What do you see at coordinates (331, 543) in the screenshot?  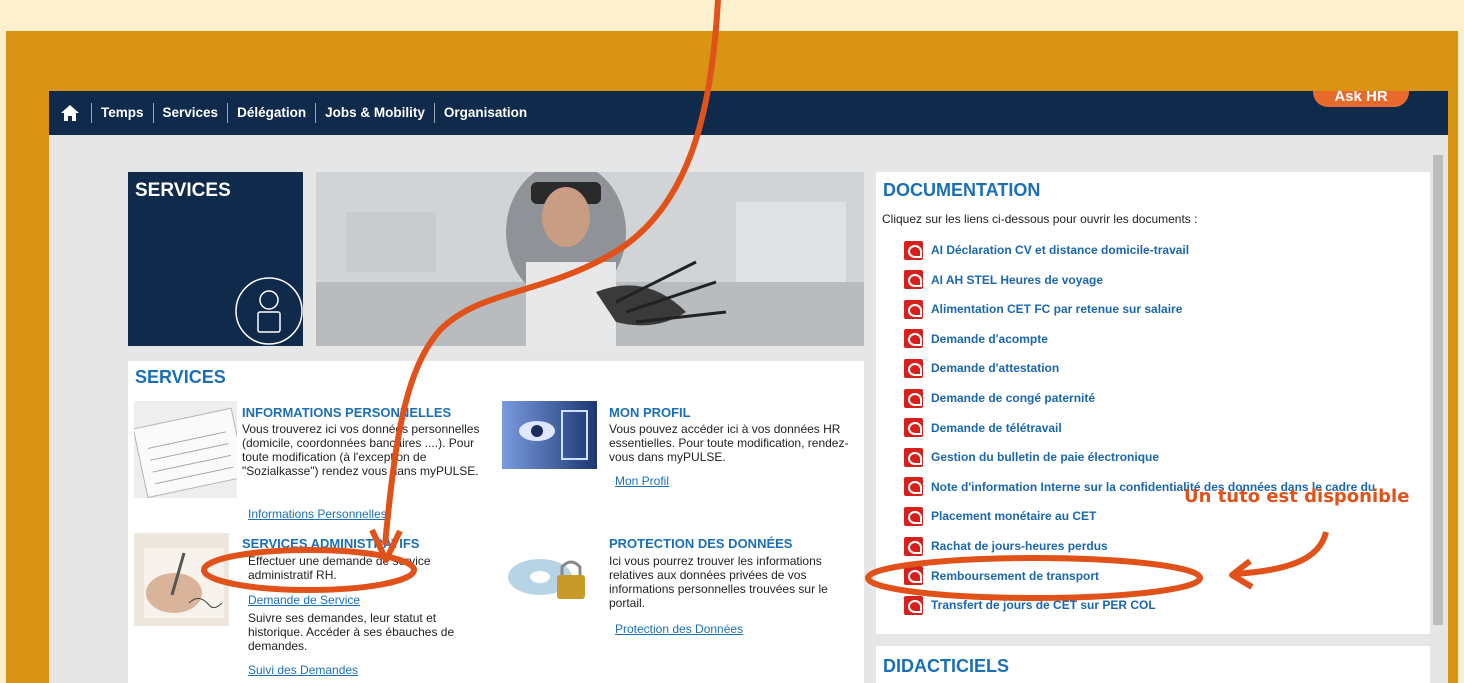 I see `services-admin-title: SERVICES ADMINISTRATIFS` at bounding box center [331, 543].